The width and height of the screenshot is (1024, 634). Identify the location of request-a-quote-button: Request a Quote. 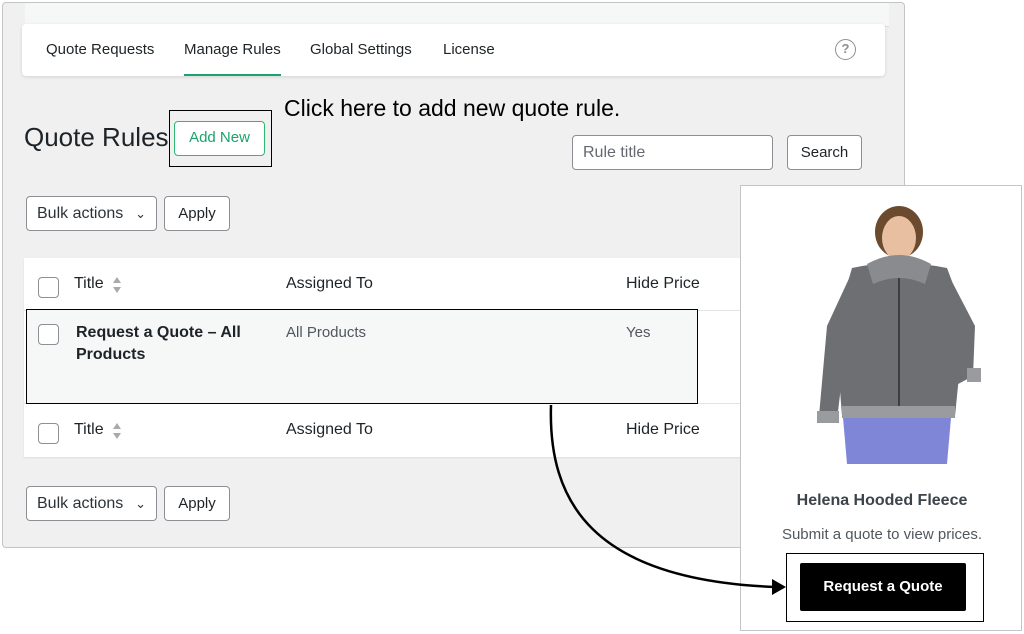
(883, 587).